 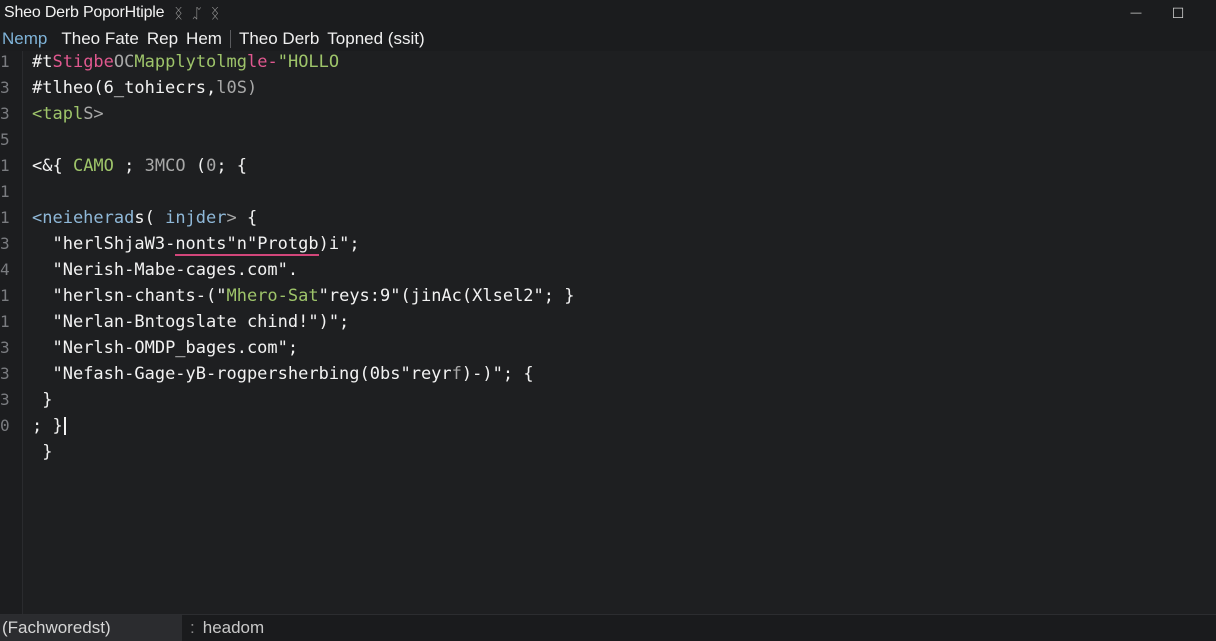 What do you see at coordinates (247, 245) in the screenshot?
I see `code-token: nonts"n"Protgb` at bounding box center [247, 245].